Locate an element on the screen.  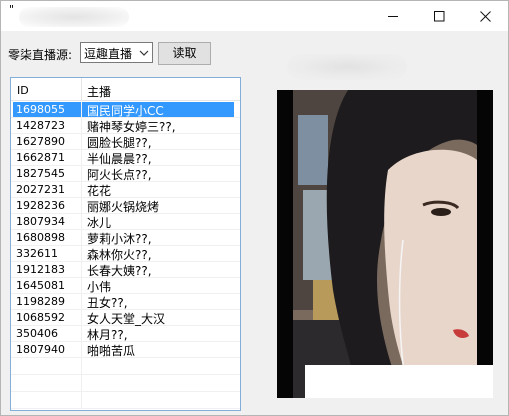
minimize-icon is located at coordinates (392, 16).